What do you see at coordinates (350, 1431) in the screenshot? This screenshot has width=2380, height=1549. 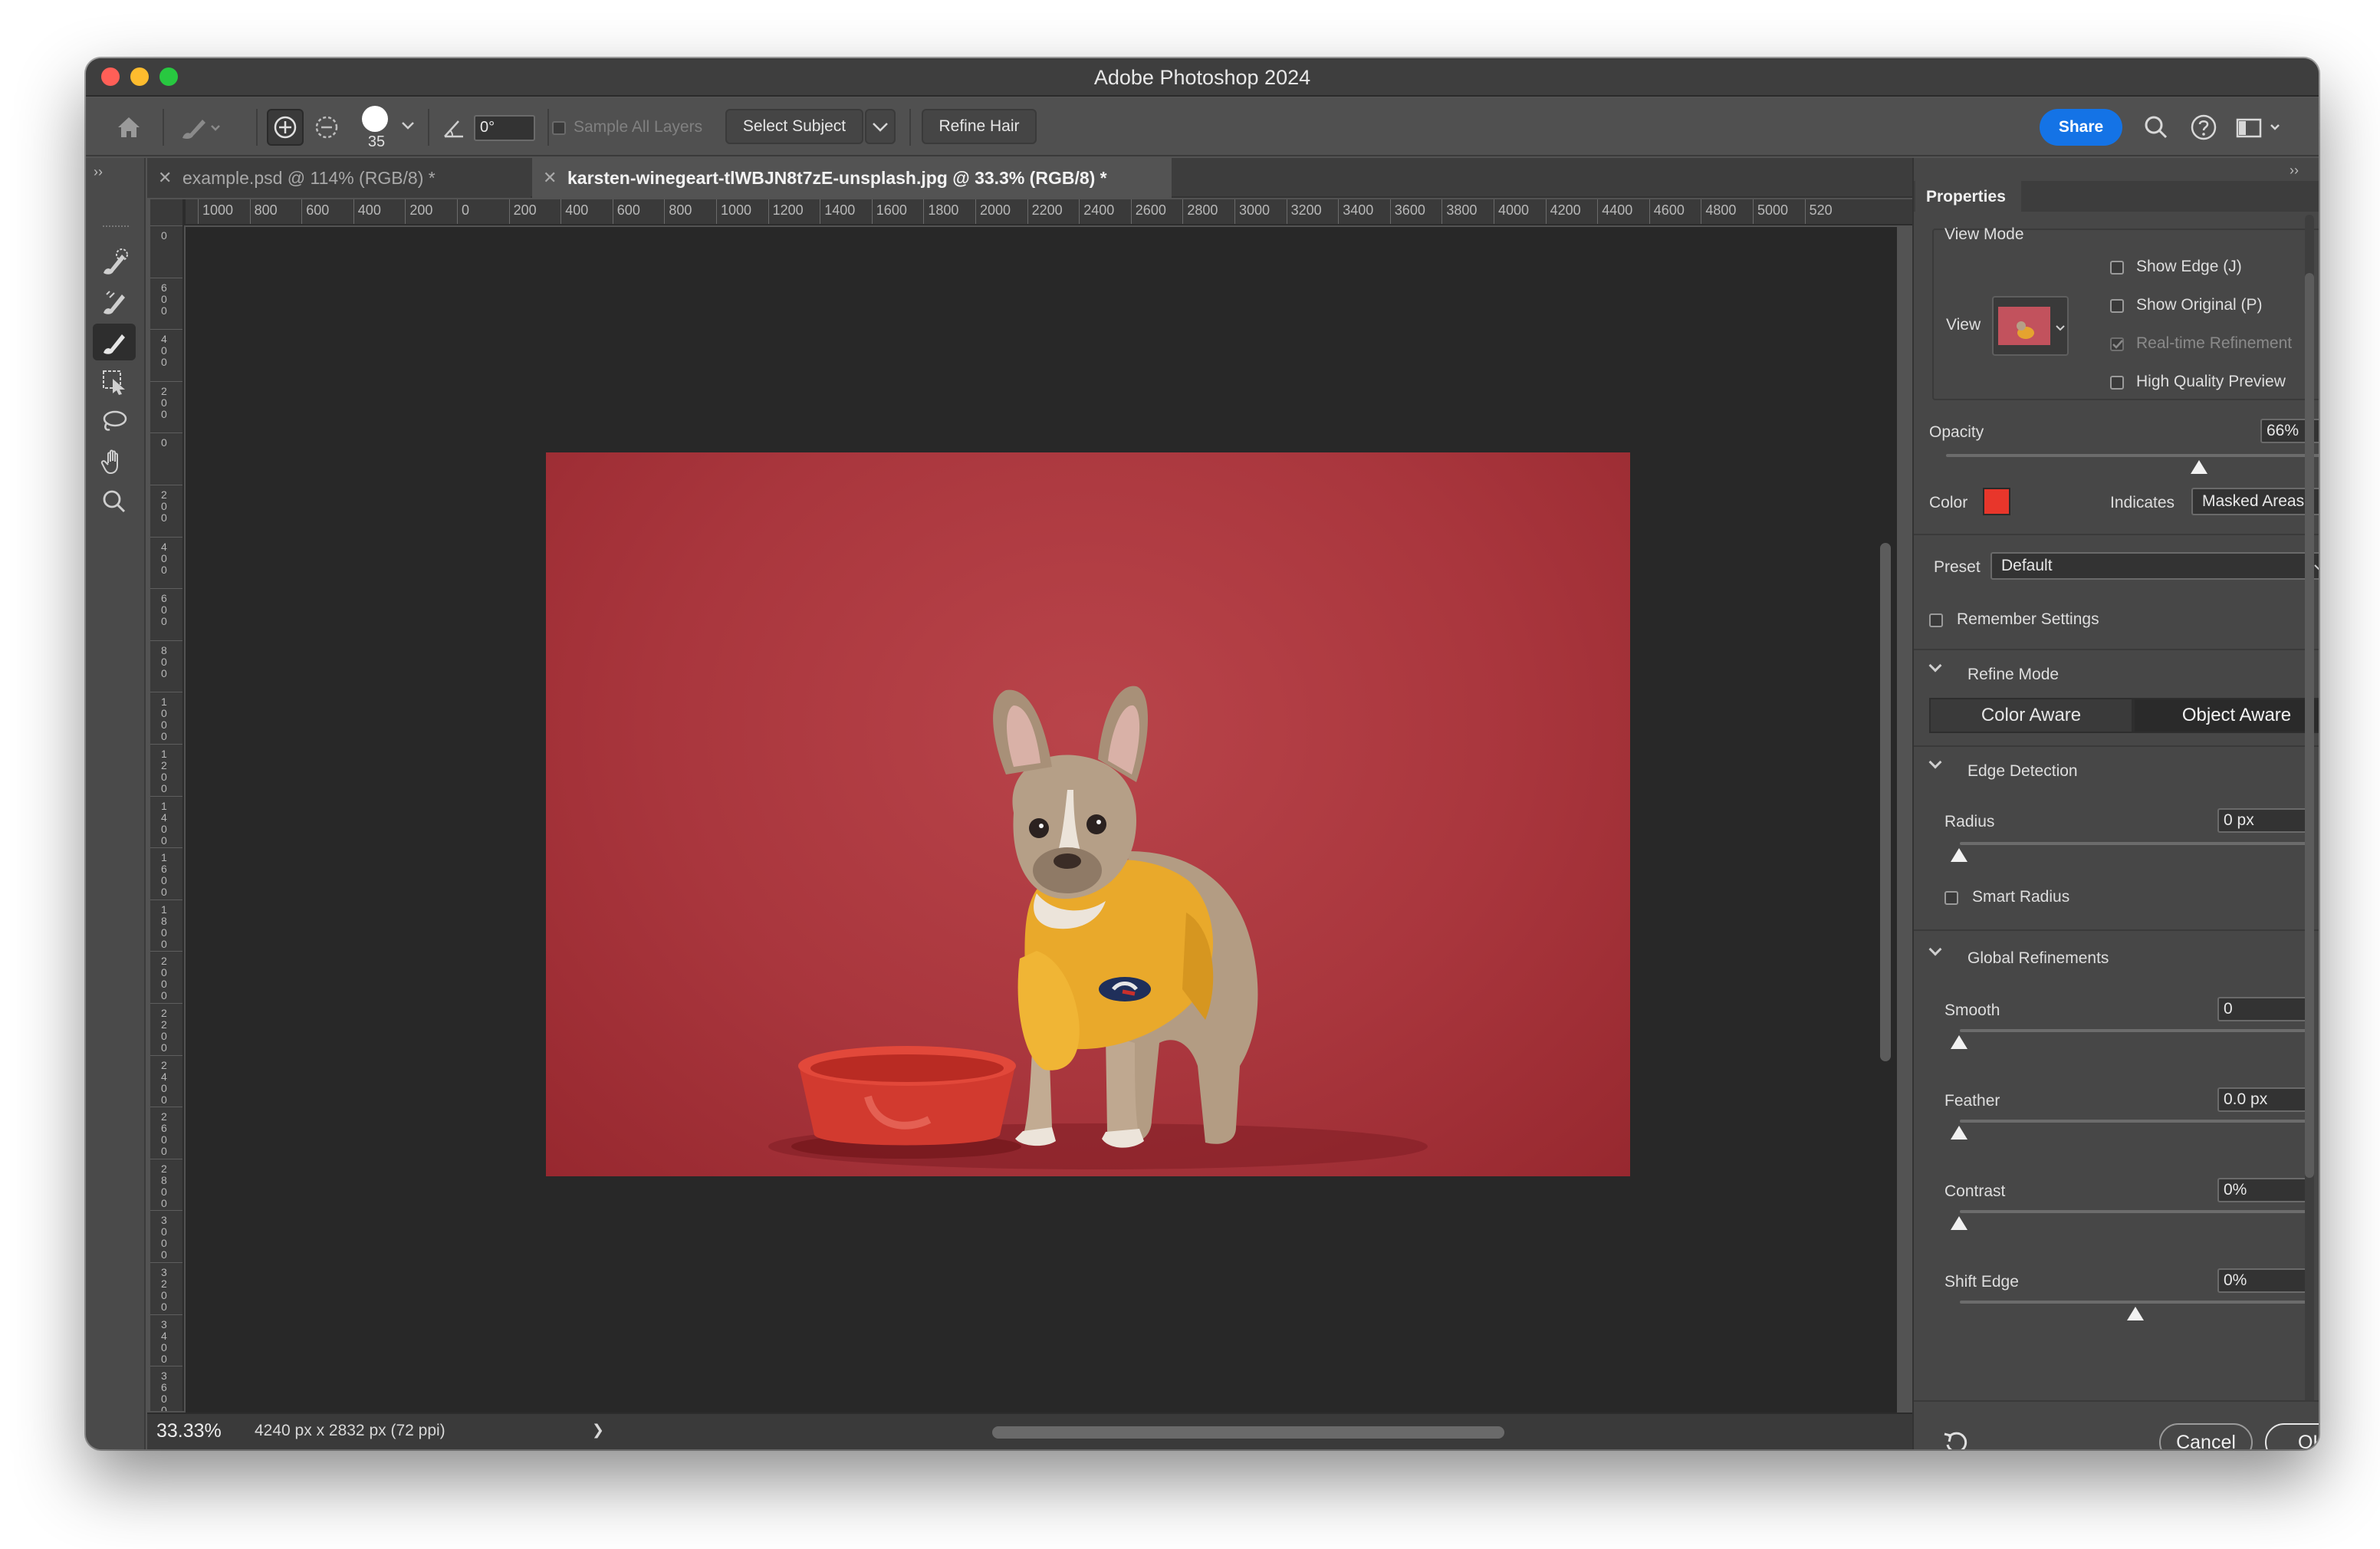 I see `document-info: 4240 px x 2832 px (72 ppi)` at bounding box center [350, 1431].